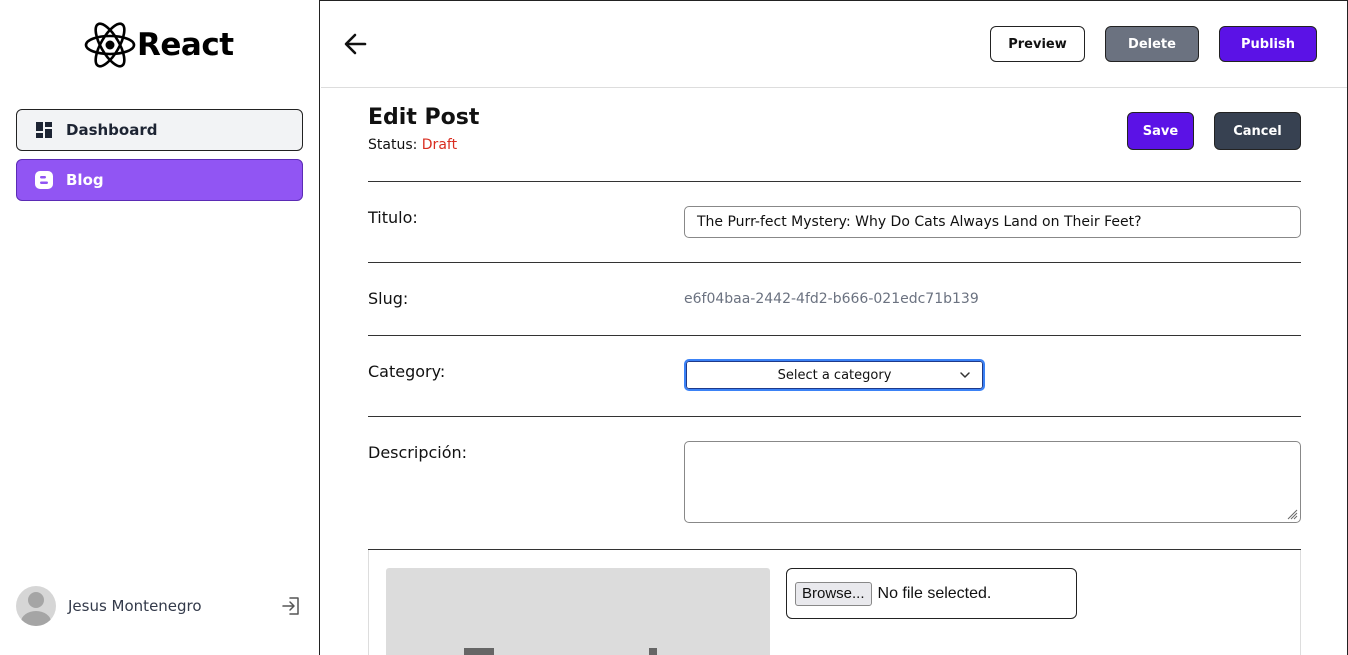 Image resolution: width=1348 pixels, height=655 pixels. Describe the element at coordinates (1292, 514) in the screenshot. I see `resize-handle-icon` at that location.